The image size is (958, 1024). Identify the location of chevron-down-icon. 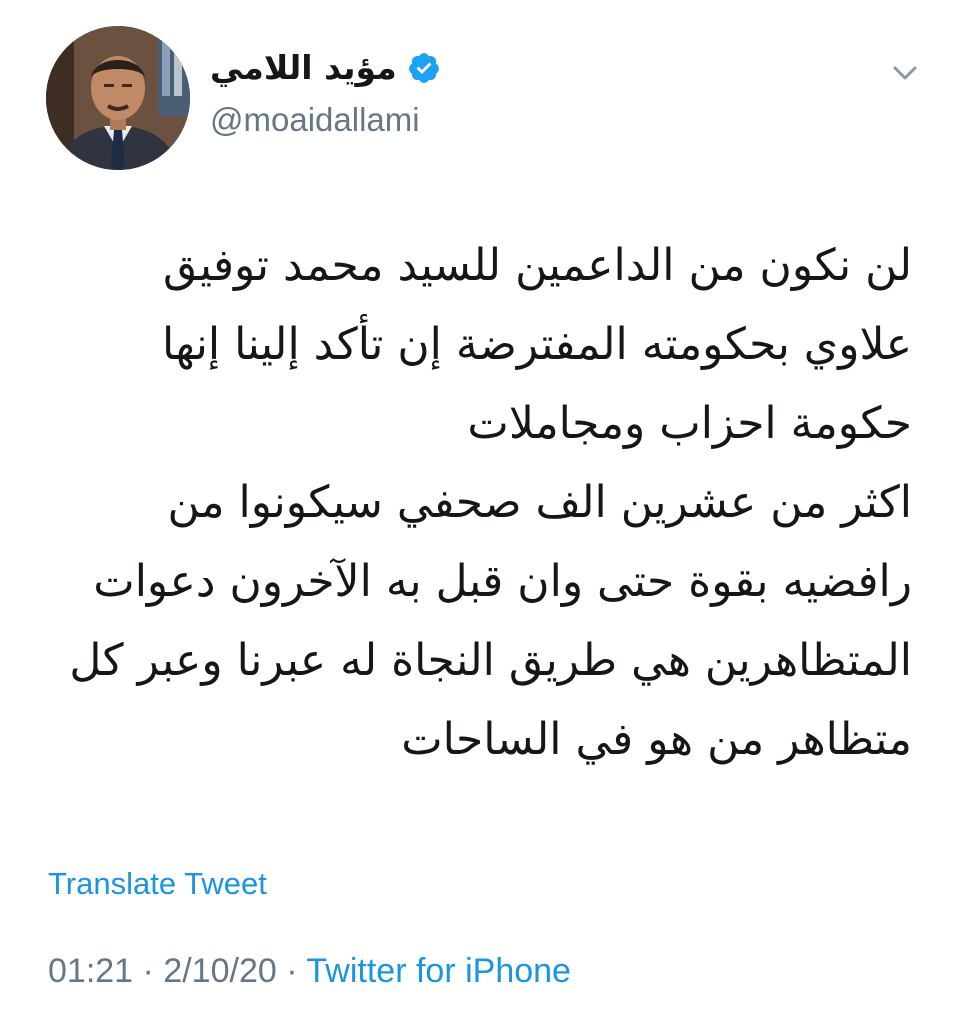
(905, 73).